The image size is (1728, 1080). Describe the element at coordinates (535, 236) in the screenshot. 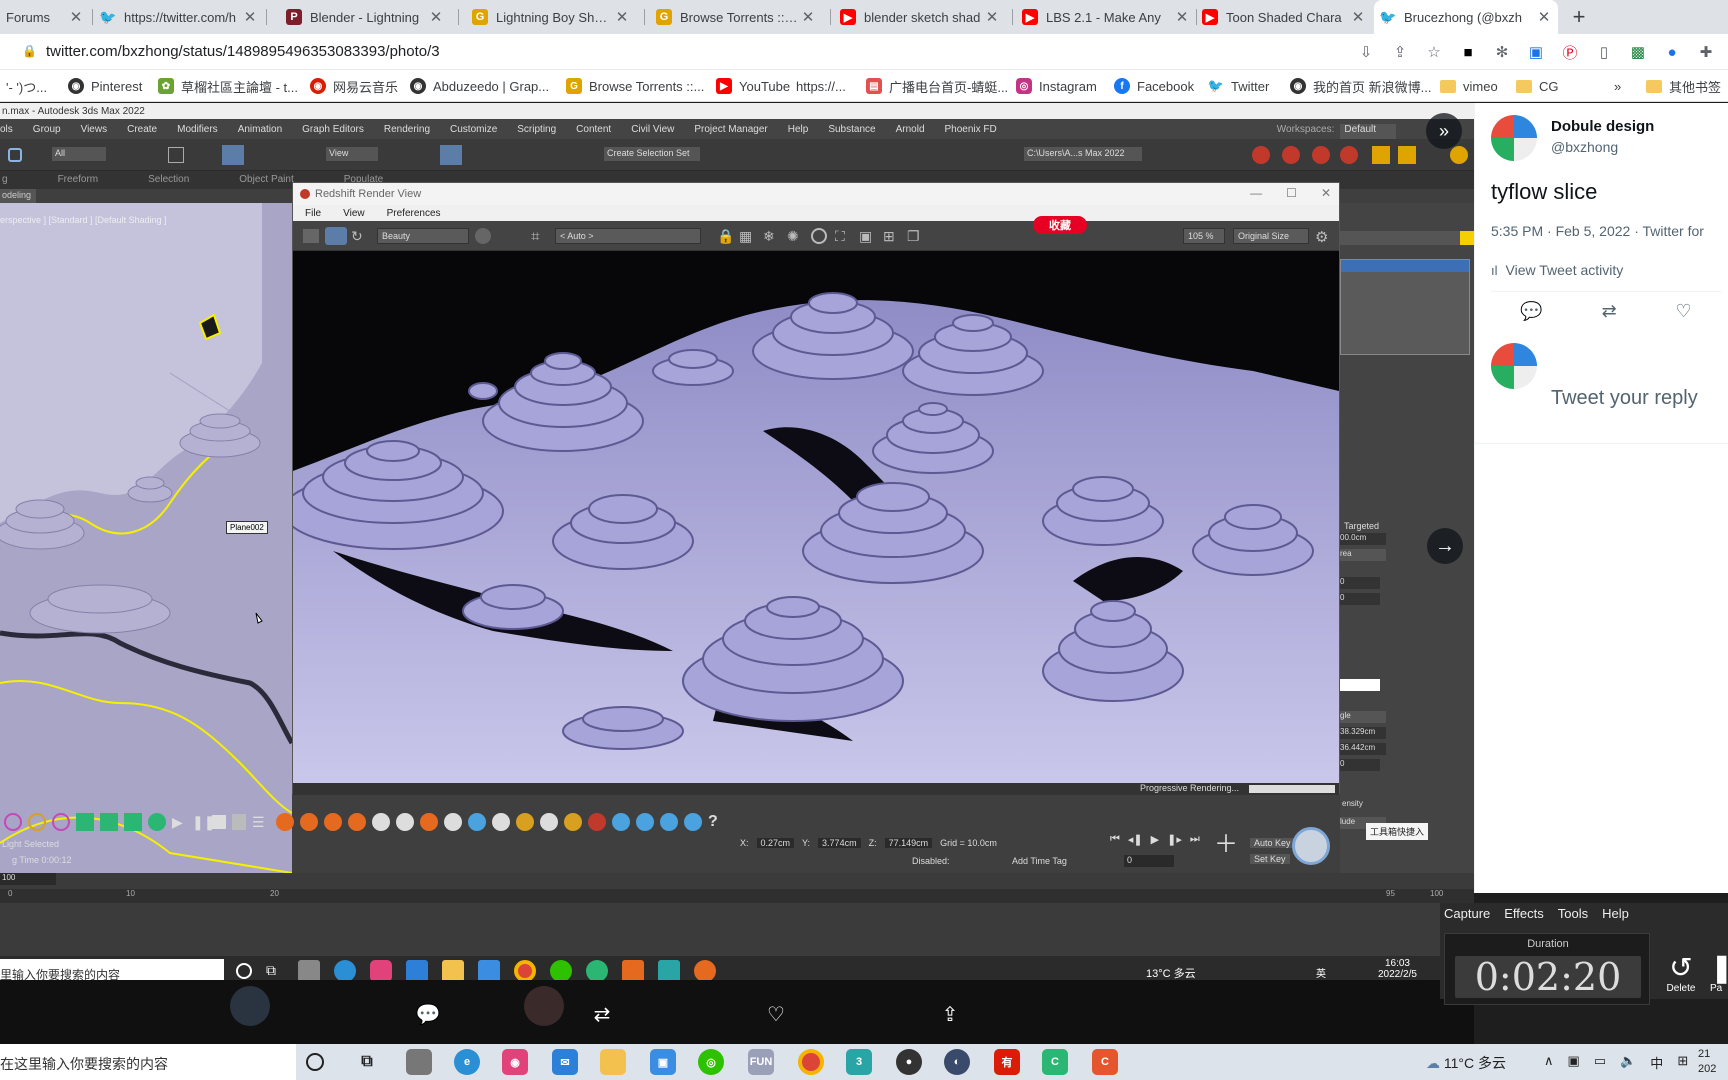

I see `crop-icon: ⌗` at that location.